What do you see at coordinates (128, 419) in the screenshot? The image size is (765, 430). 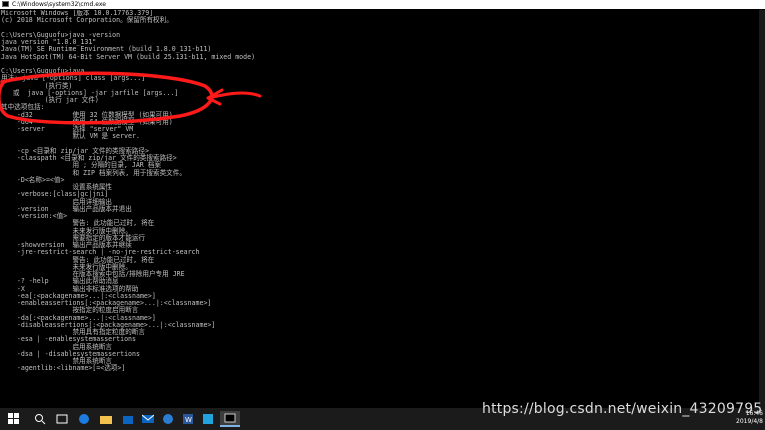 I see `store-icon` at bounding box center [128, 419].